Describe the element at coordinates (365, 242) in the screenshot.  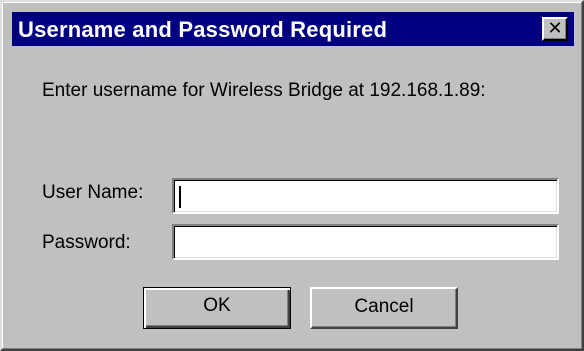
I see `password-field` at that location.